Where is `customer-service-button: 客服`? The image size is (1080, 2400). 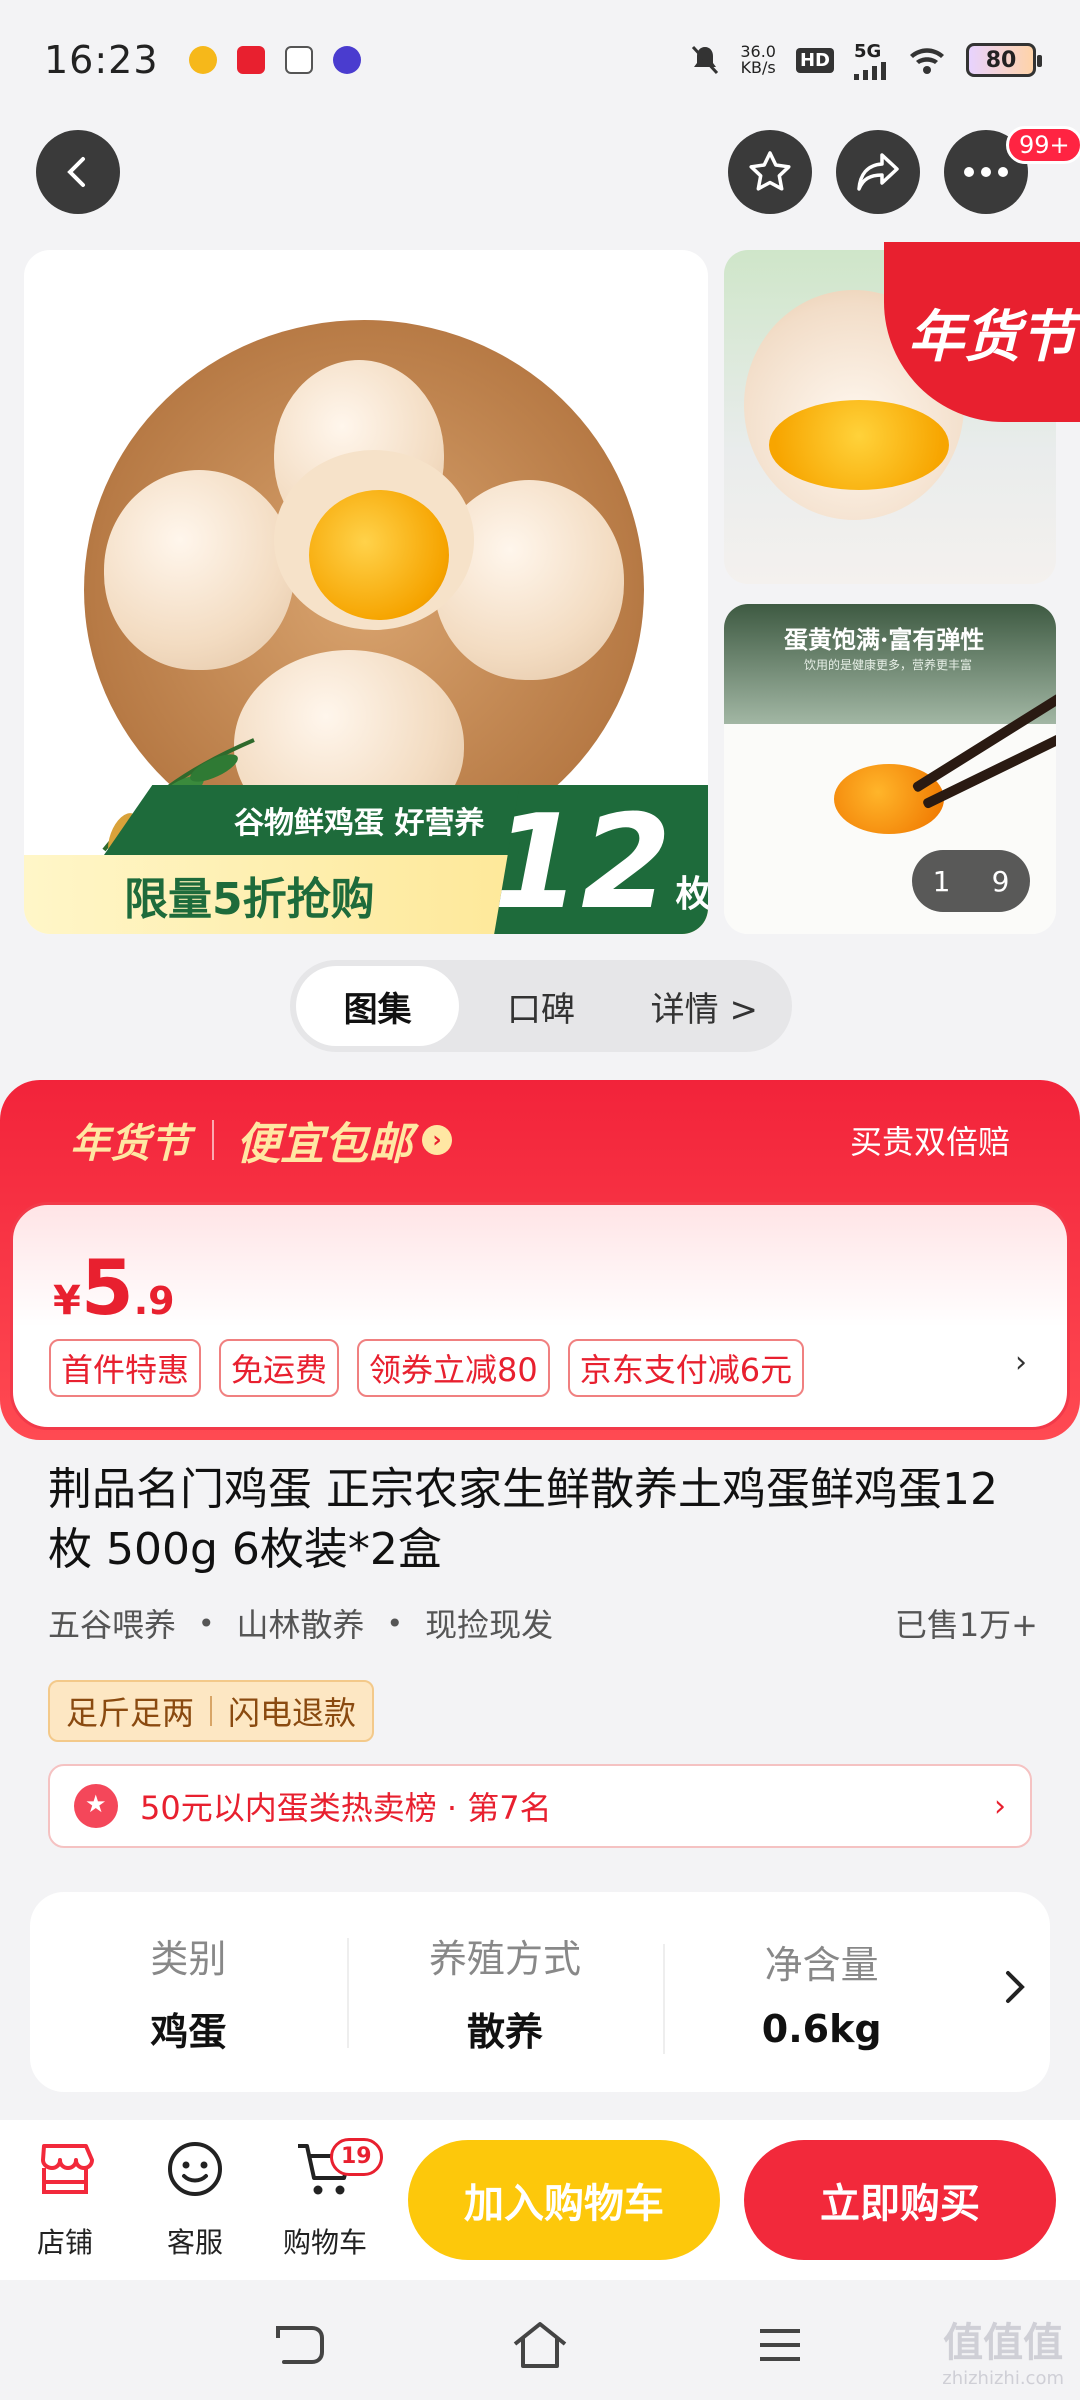 customer-service-button: 客服 is located at coordinates (195, 2199).